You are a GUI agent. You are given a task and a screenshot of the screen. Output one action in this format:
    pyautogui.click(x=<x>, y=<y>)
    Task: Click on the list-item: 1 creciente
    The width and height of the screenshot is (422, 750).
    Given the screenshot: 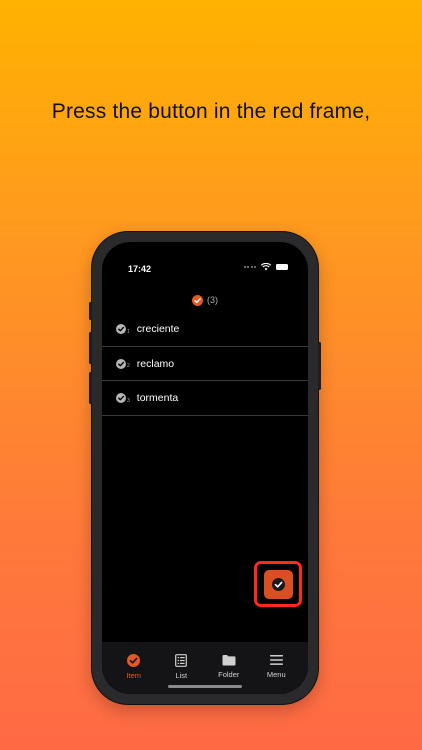 What is the action you would take?
    pyautogui.click(x=205, y=329)
    